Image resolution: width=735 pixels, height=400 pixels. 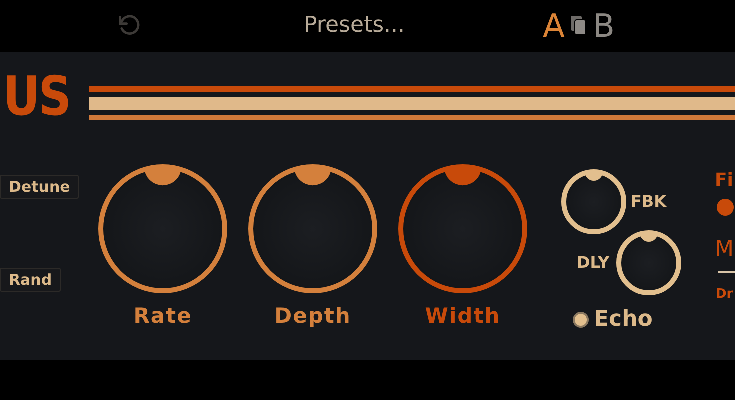 What do you see at coordinates (37, 97) in the screenshot?
I see `plugin-title: US` at bounding box center [37, 97].